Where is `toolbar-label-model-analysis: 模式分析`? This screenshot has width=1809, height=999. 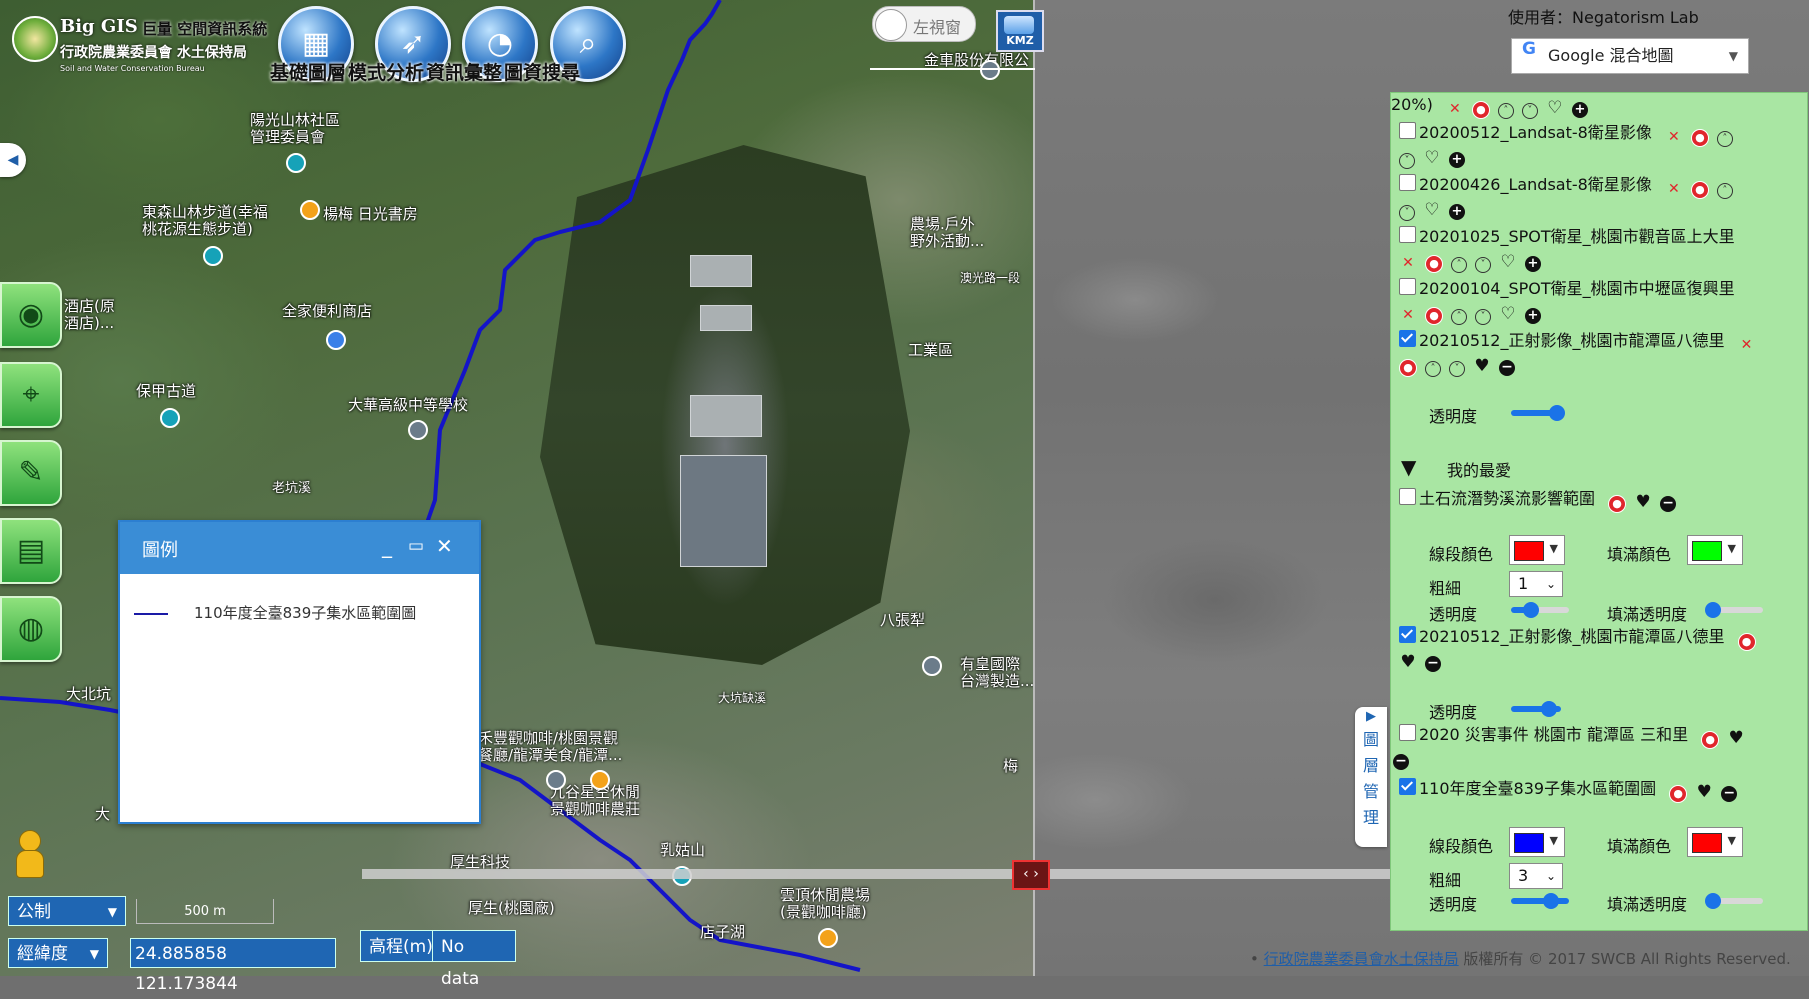
toolbar-label-model-analysis: 模式分析 is located at coordinates (386, 73).